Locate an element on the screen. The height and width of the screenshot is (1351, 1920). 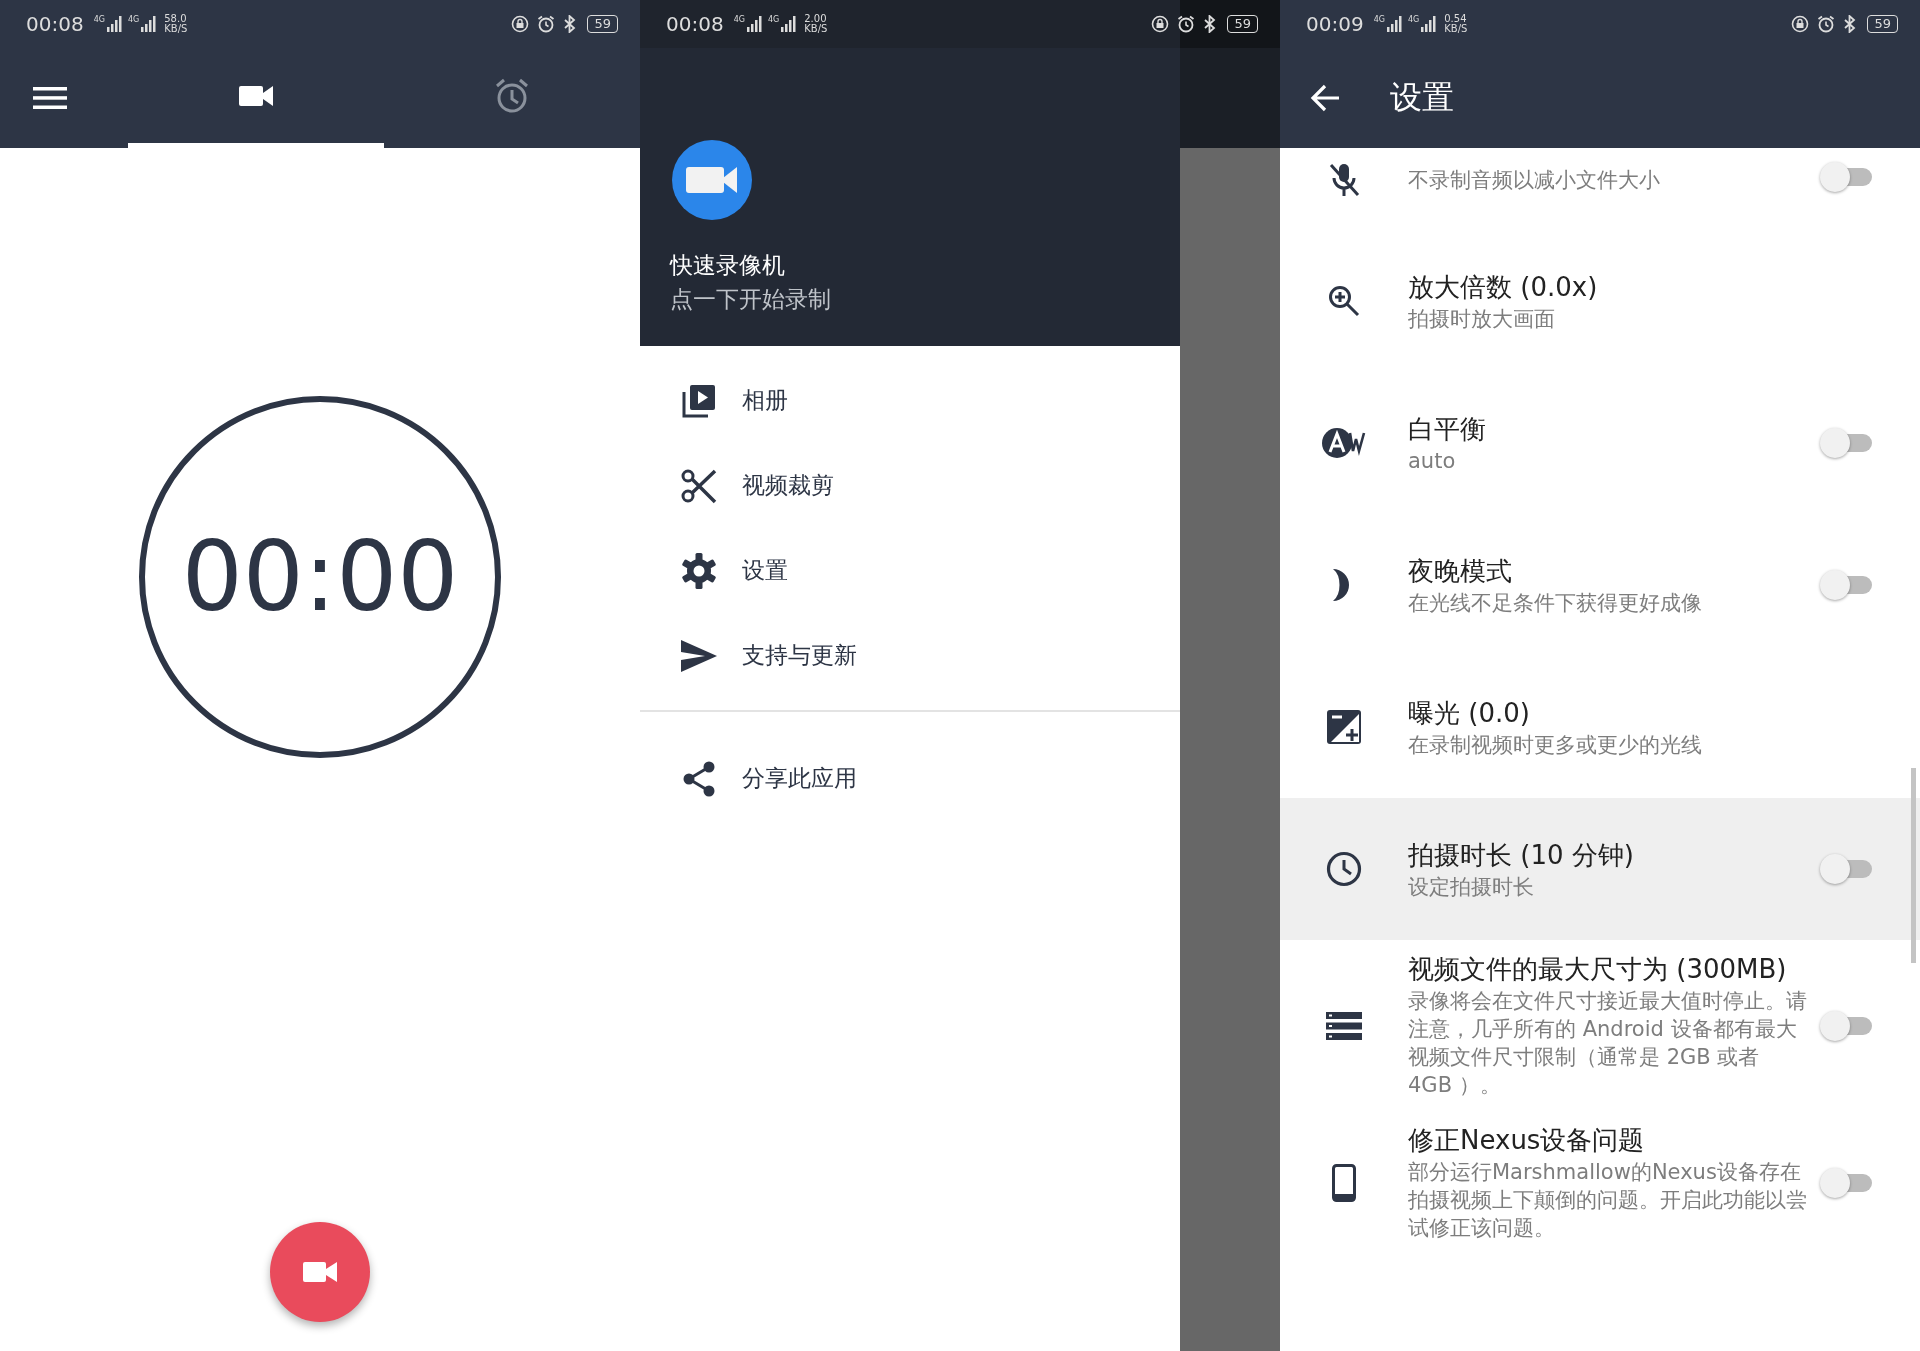
menu-item: 设置 is located at coordinates (910, 570).